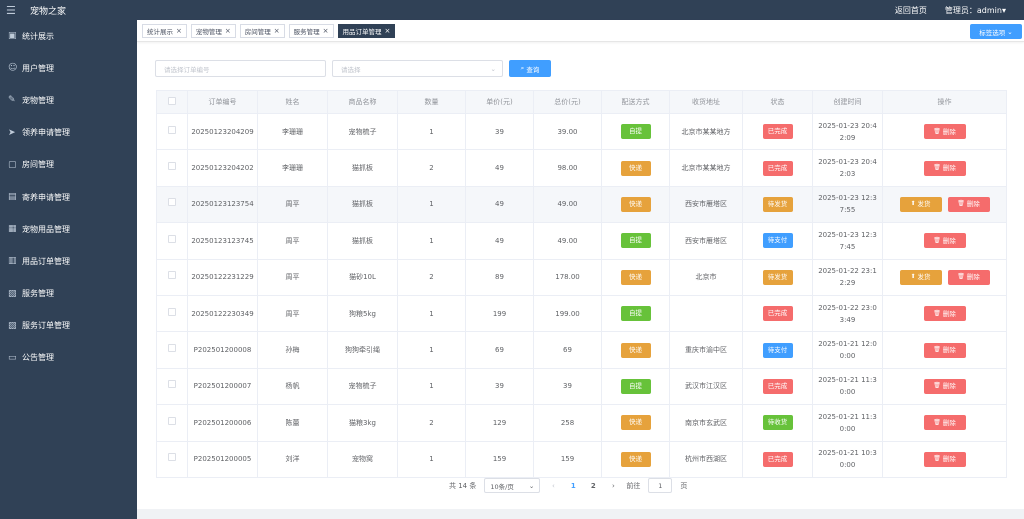 Image resolution: width=1024 pixels, height=519 pixels. Describe the element at coordinates (567, 423) in the screenshot. I see `total-price: 258` at that location.